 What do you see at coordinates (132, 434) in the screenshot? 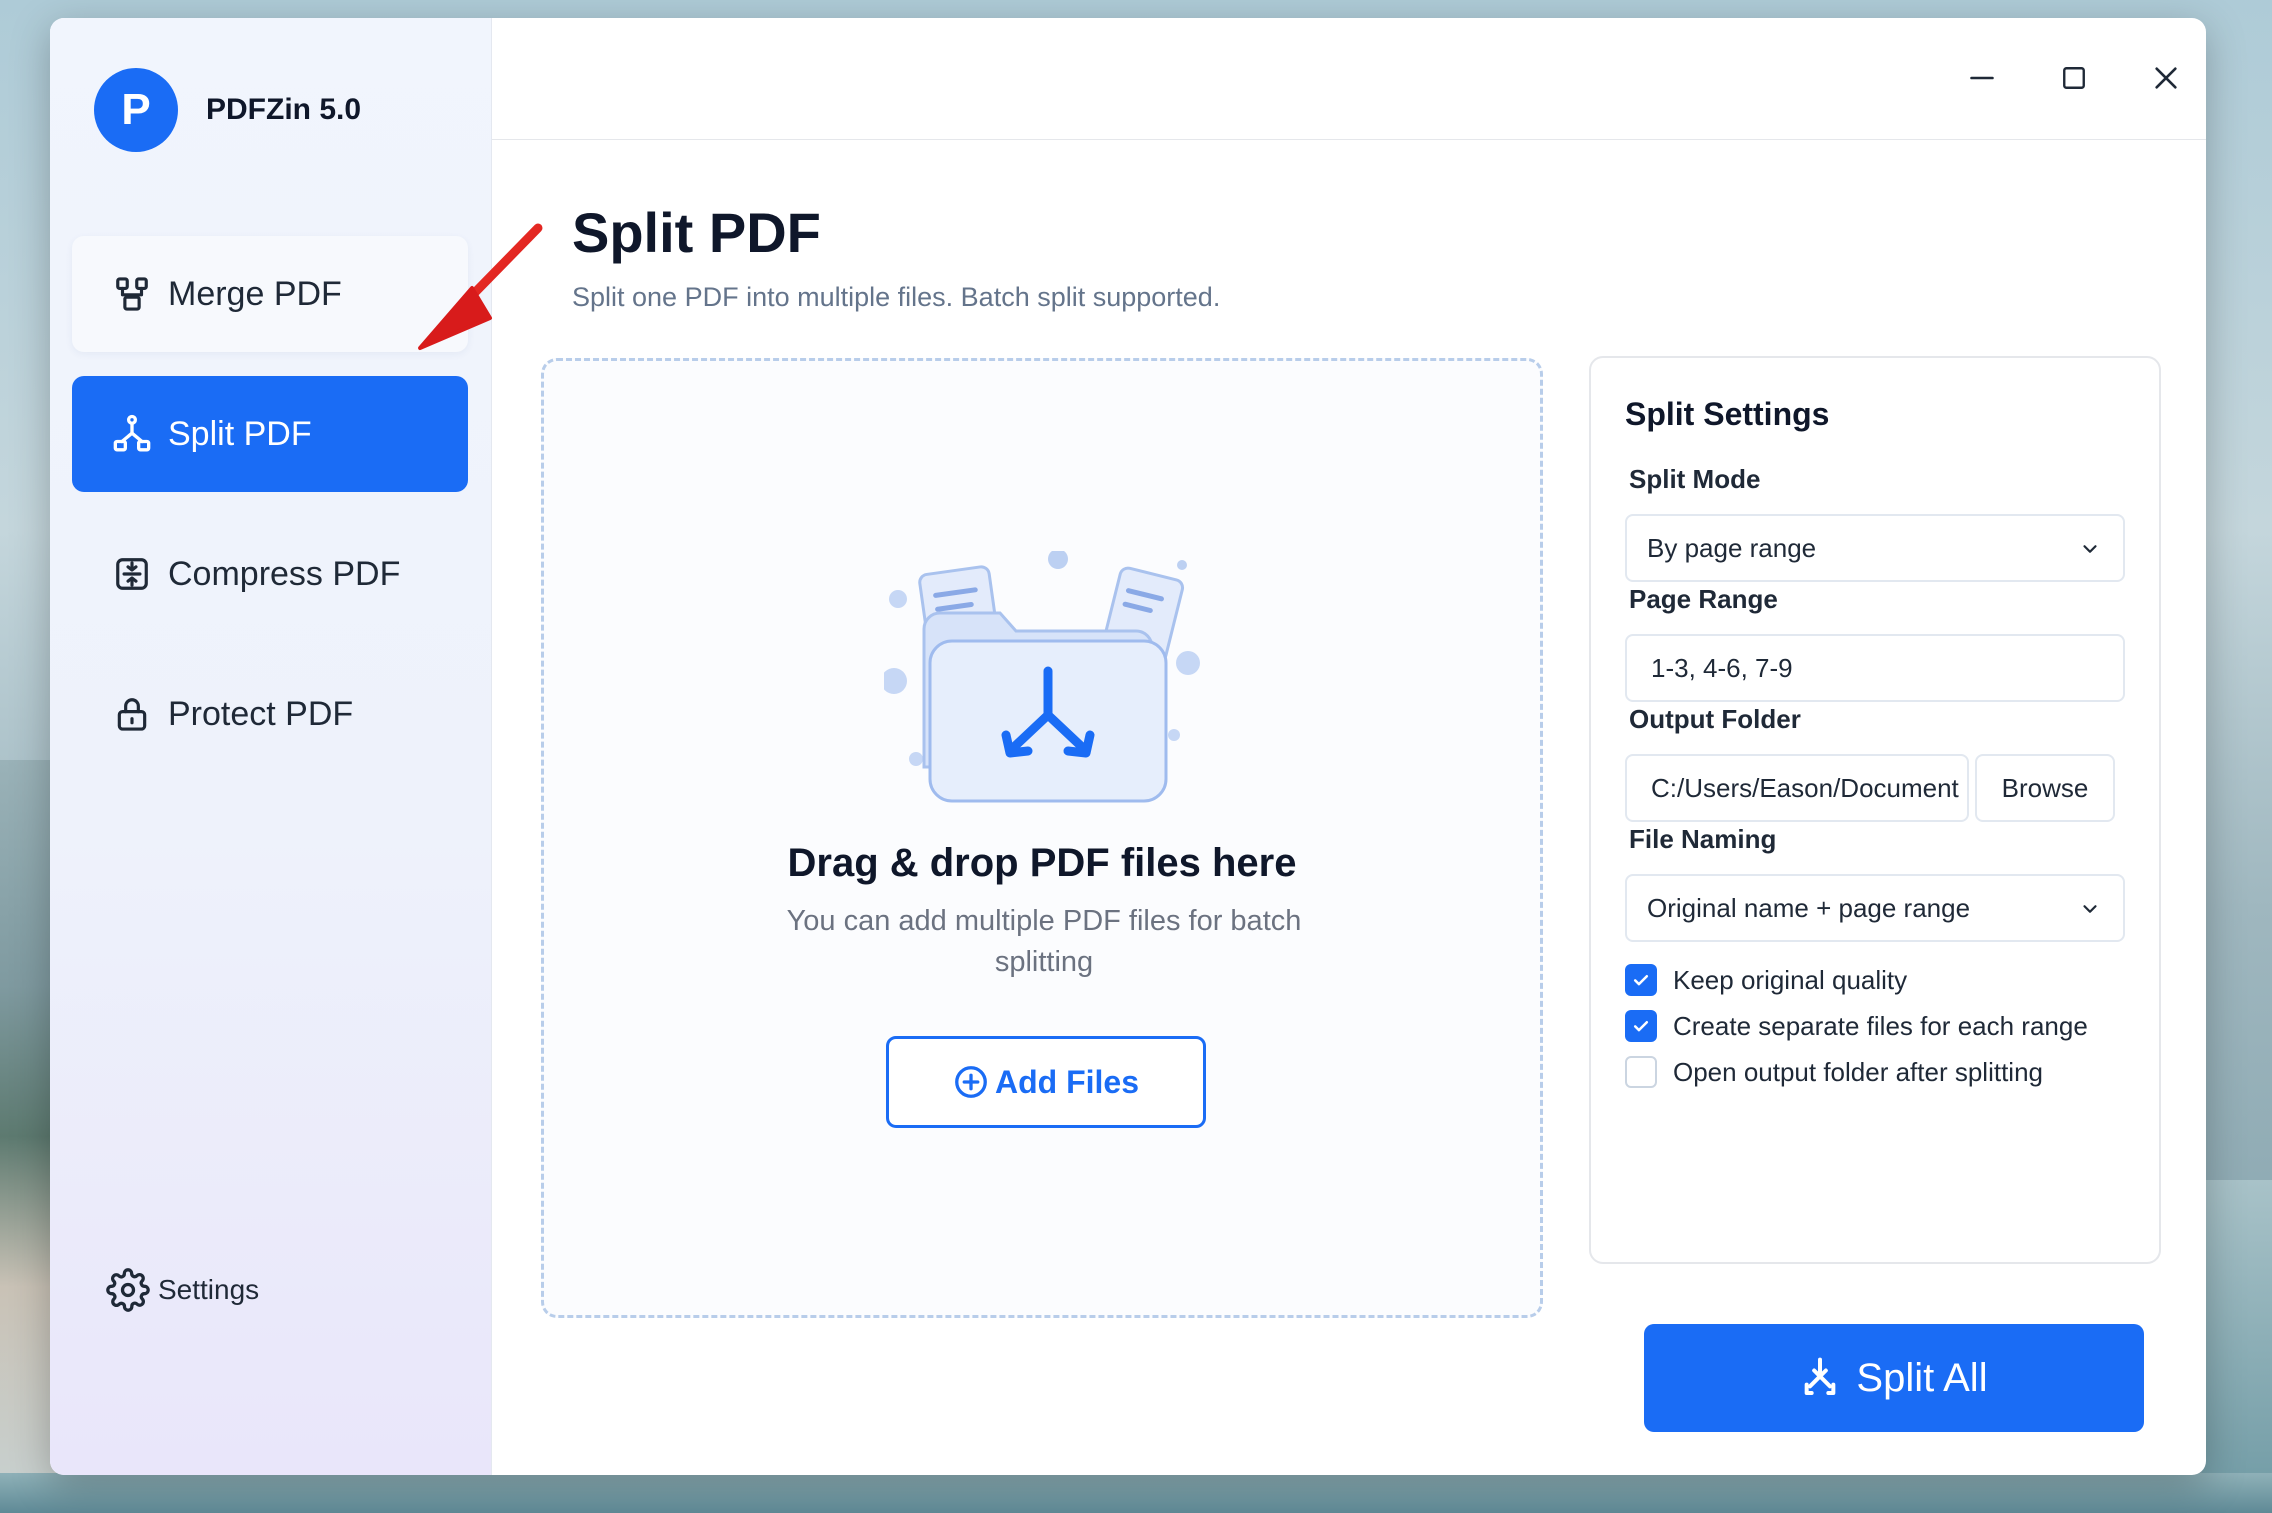
I see `split-icon` at bounding box center [132, 434].